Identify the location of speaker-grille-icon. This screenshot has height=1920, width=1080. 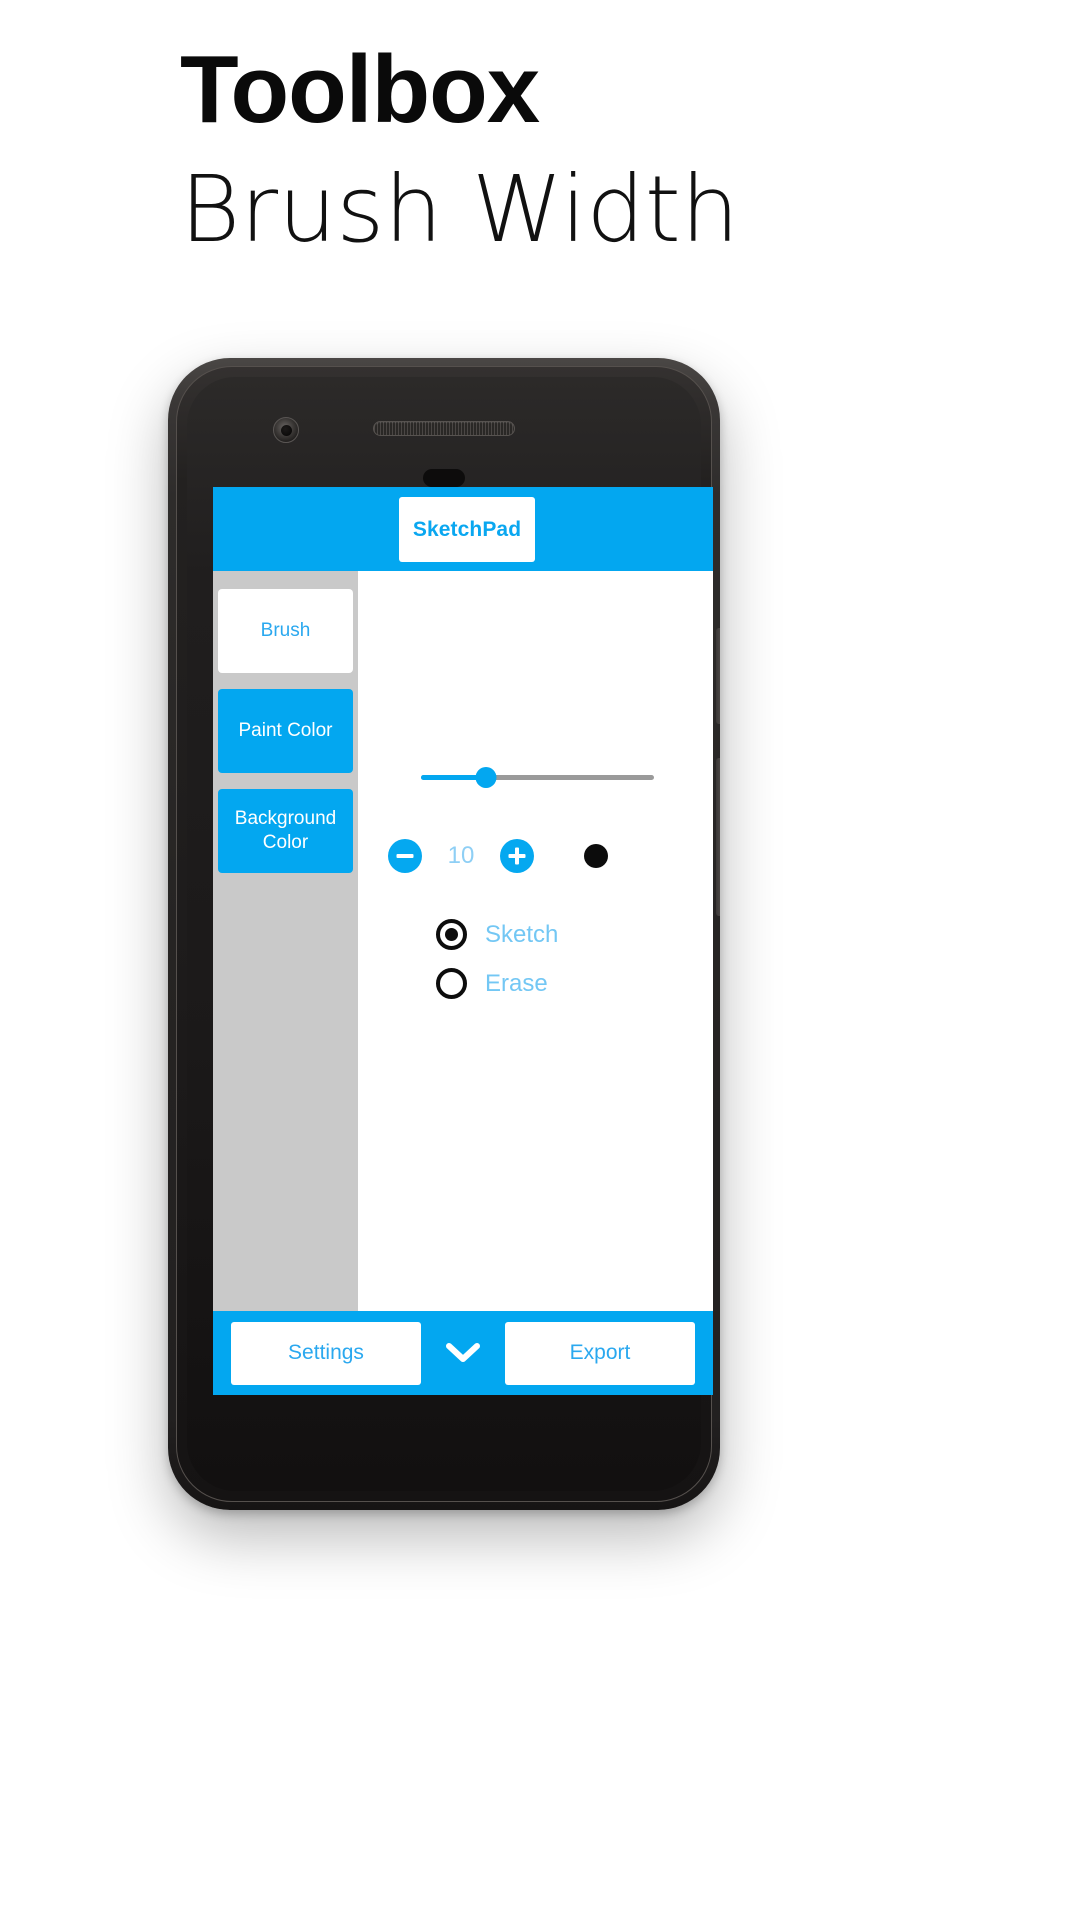
(444, 428).